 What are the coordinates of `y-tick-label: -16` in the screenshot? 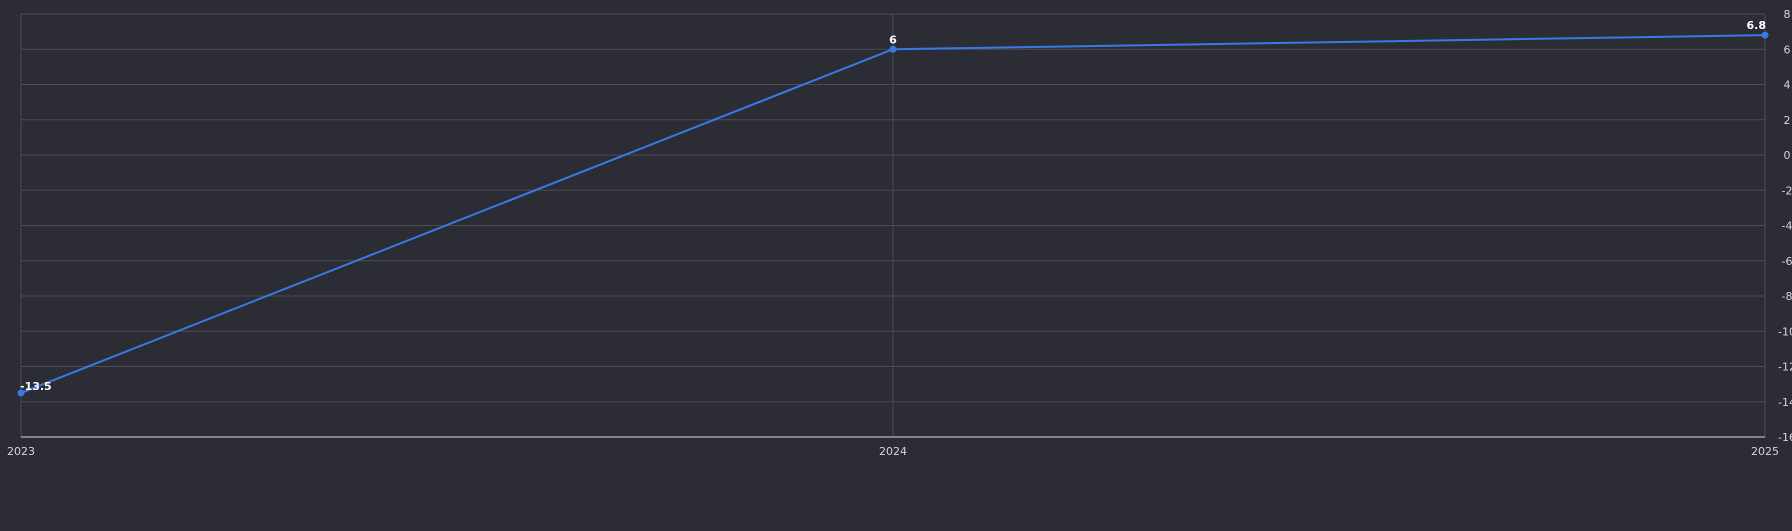 It's located at (1785, 437).